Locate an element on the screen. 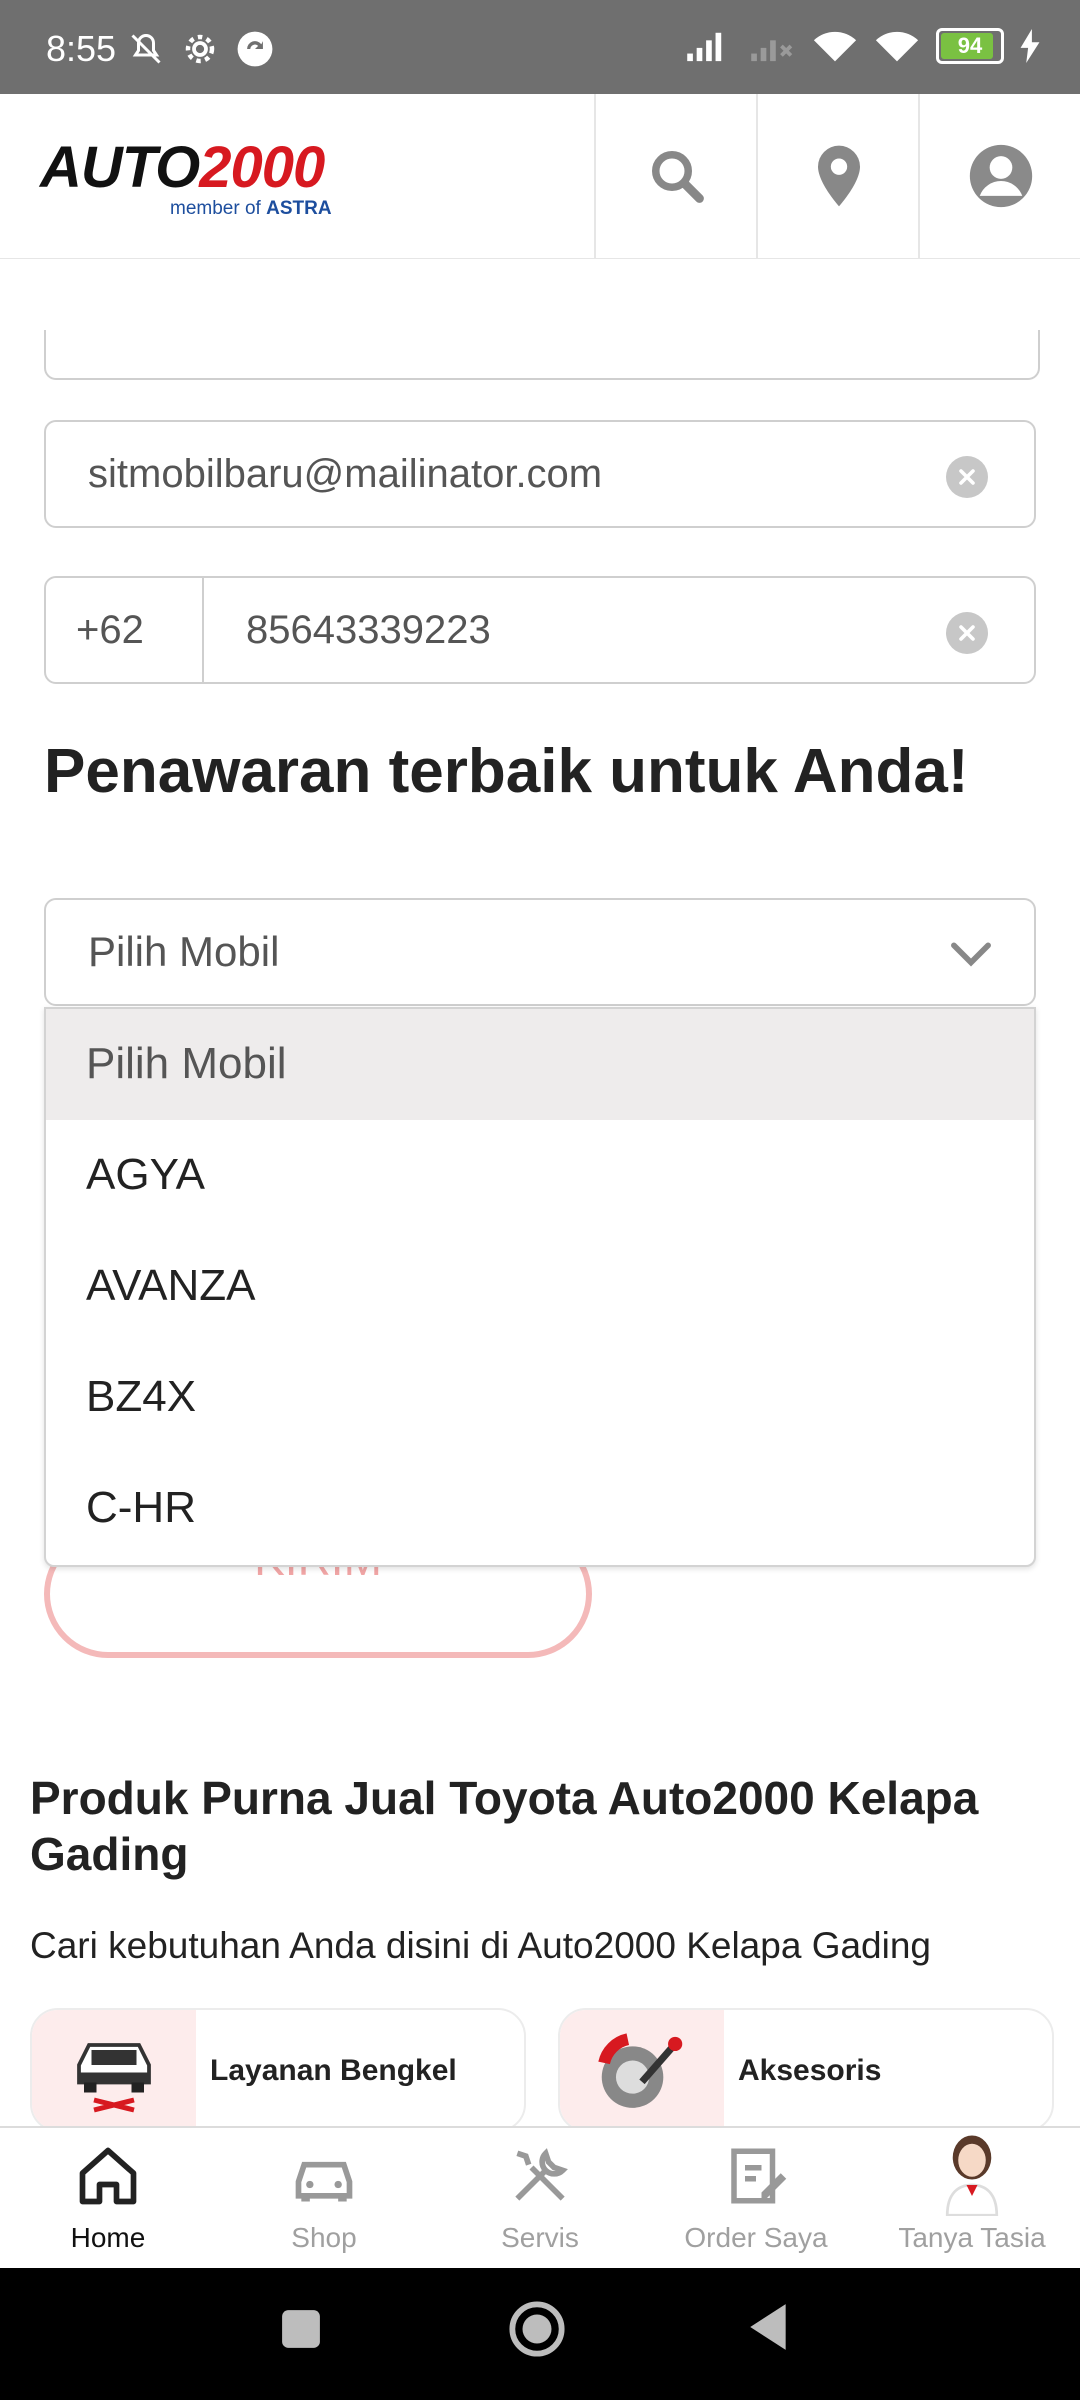 This screenshot has height=2400, width=1080. tools-icon is located at coordinates (541, 2174).